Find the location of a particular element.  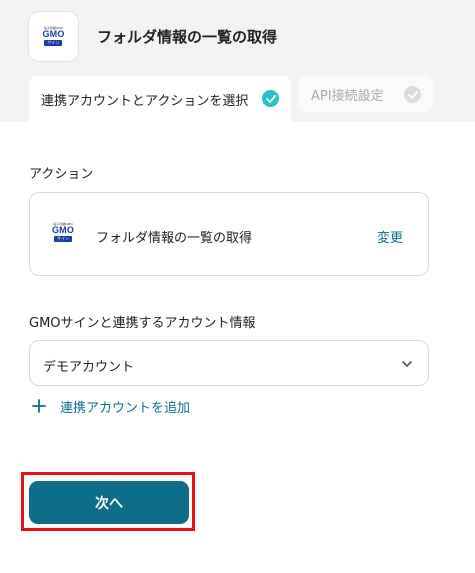

tab-api-settings: API接続設定 is located at coordinates (366, 94).